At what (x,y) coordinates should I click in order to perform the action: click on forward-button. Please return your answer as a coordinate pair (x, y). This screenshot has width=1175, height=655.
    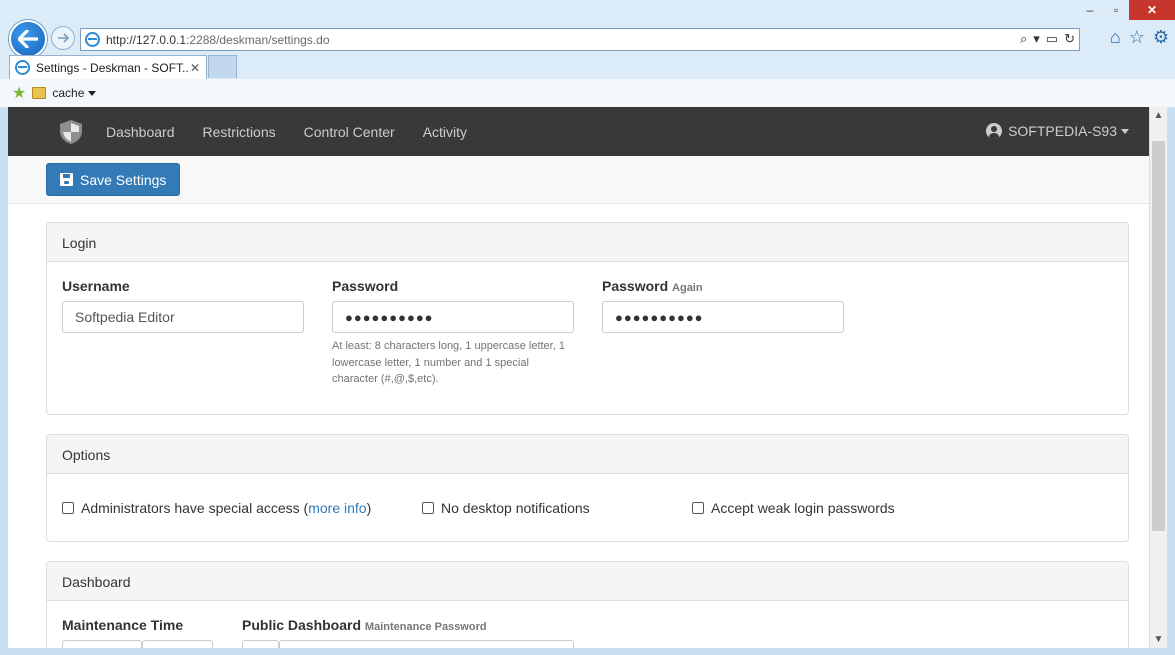
    Looking at the image, I should click on (63, 38).